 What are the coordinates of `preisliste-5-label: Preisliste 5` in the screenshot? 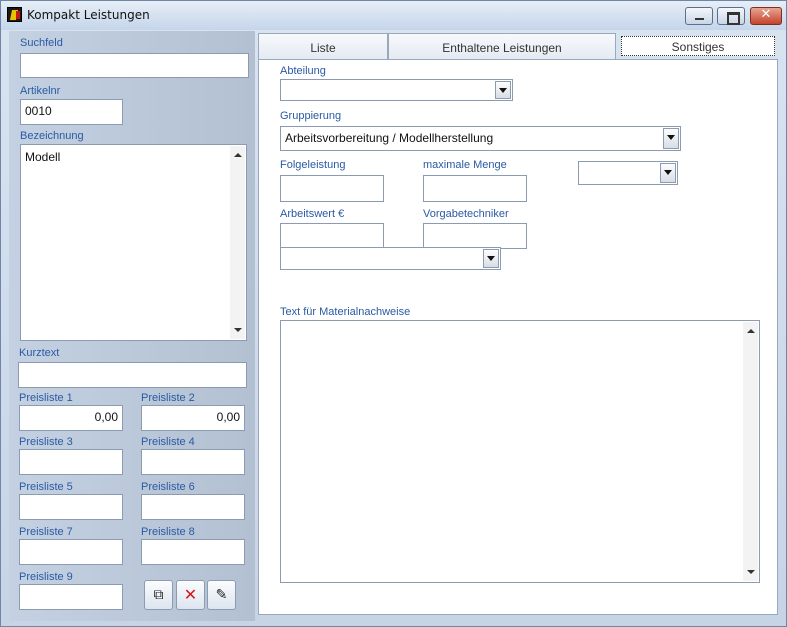 It's located at (46, 487).